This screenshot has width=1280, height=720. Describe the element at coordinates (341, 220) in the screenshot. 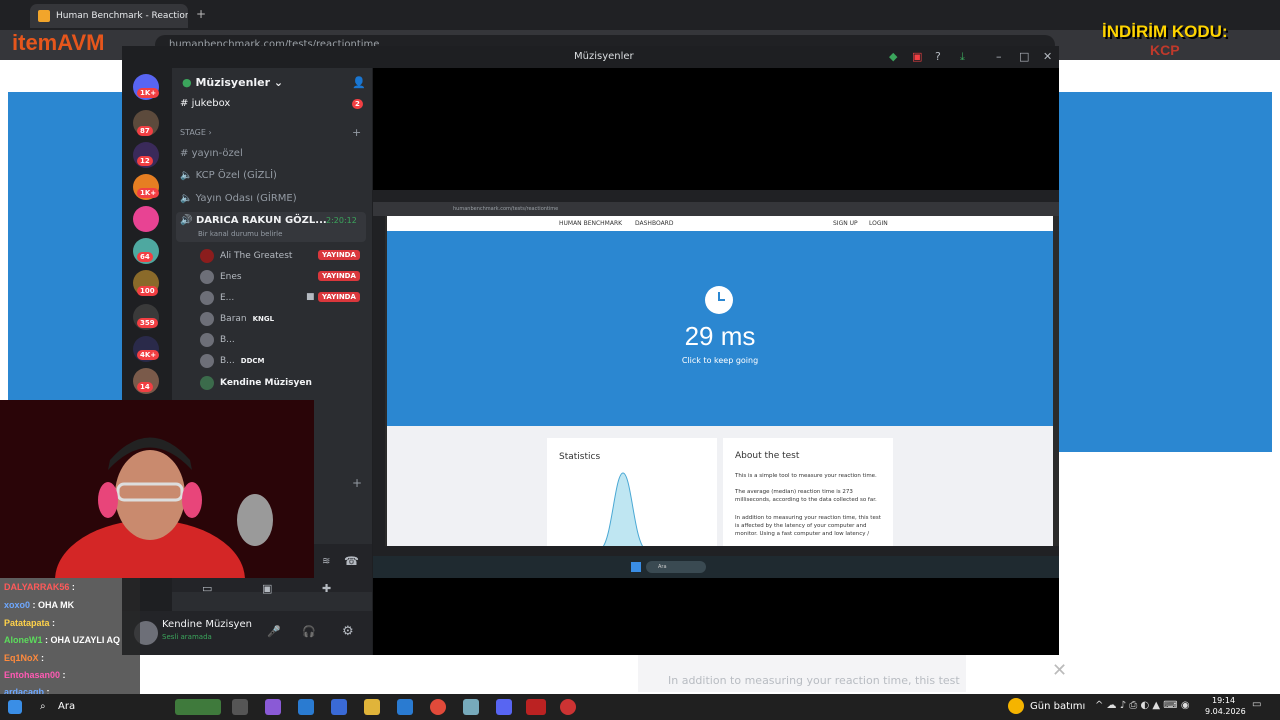

I see `voice-timer: 2:20:12` at that location.